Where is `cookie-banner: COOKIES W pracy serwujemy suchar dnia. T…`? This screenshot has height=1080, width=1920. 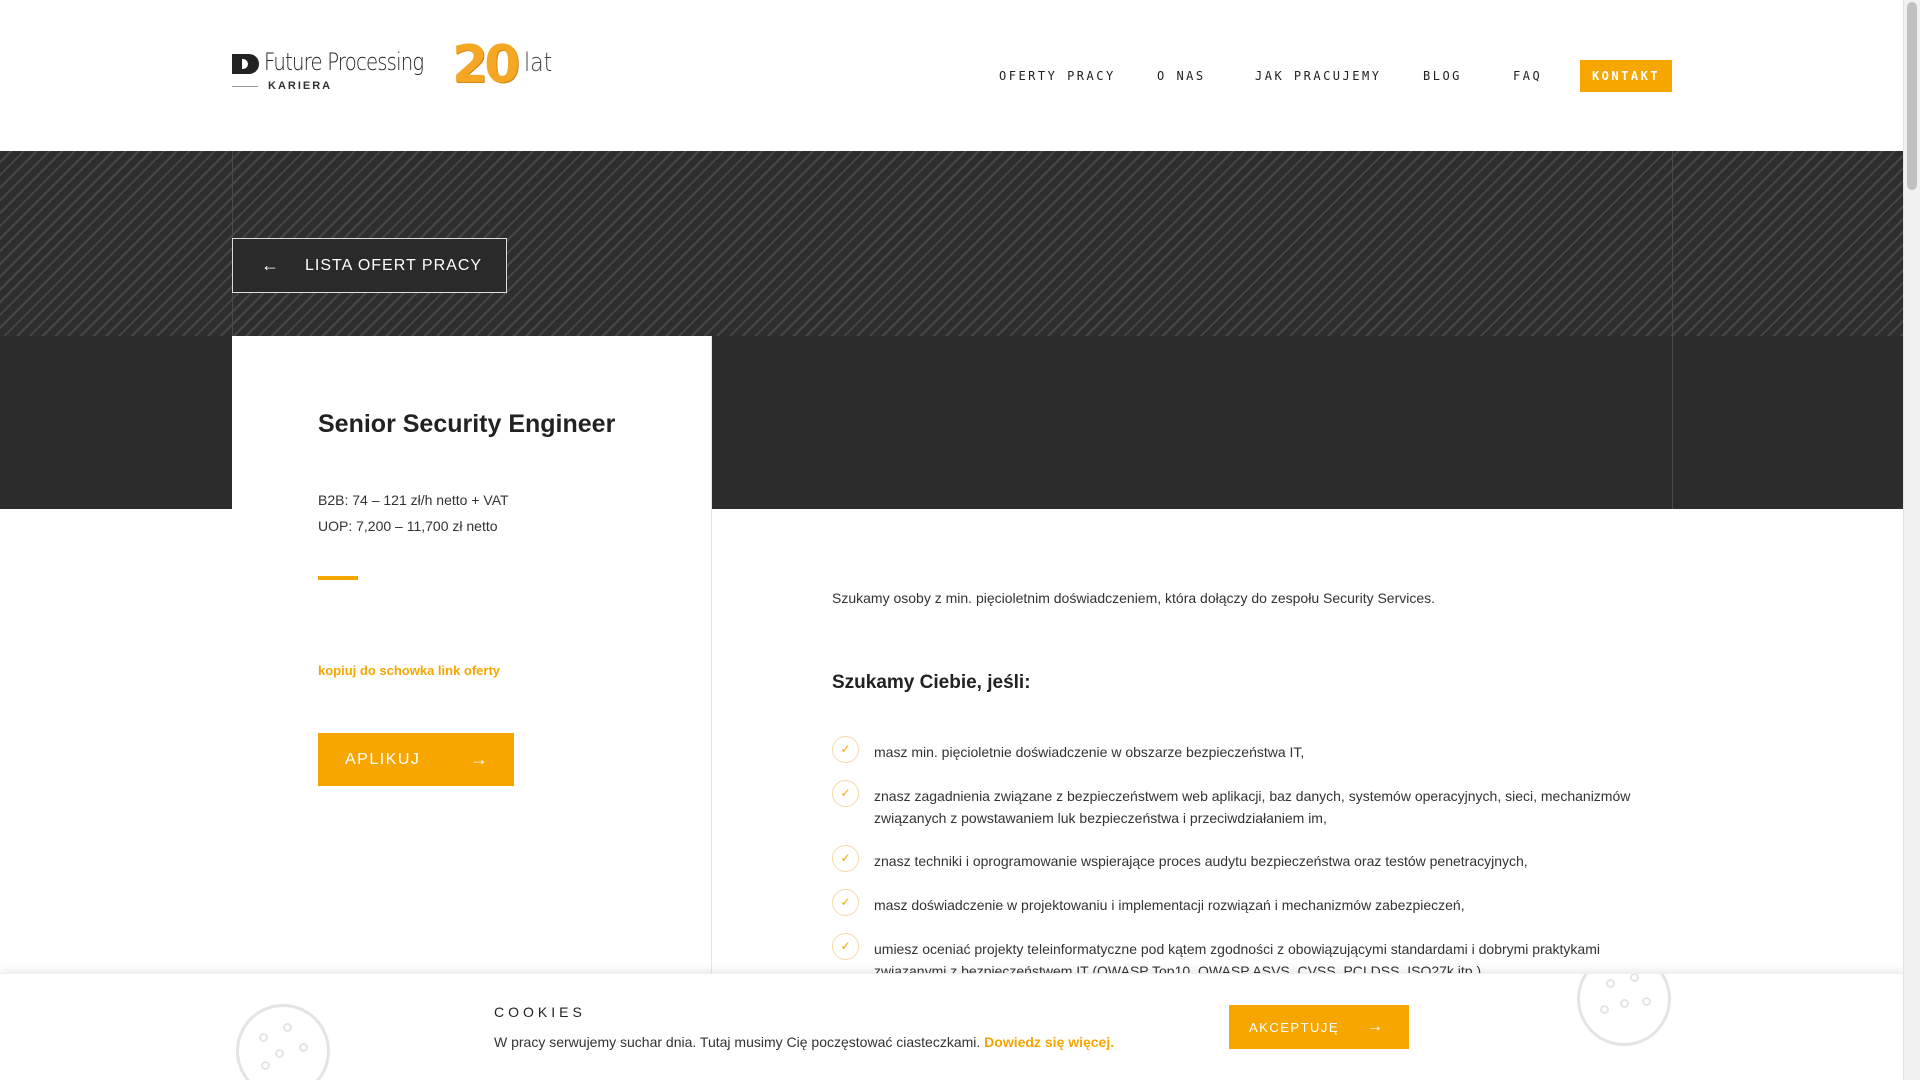
cookie-banner: COOKIES W pracy serwujemy suchar dnia. T… is located at coordinates (951, 1026).